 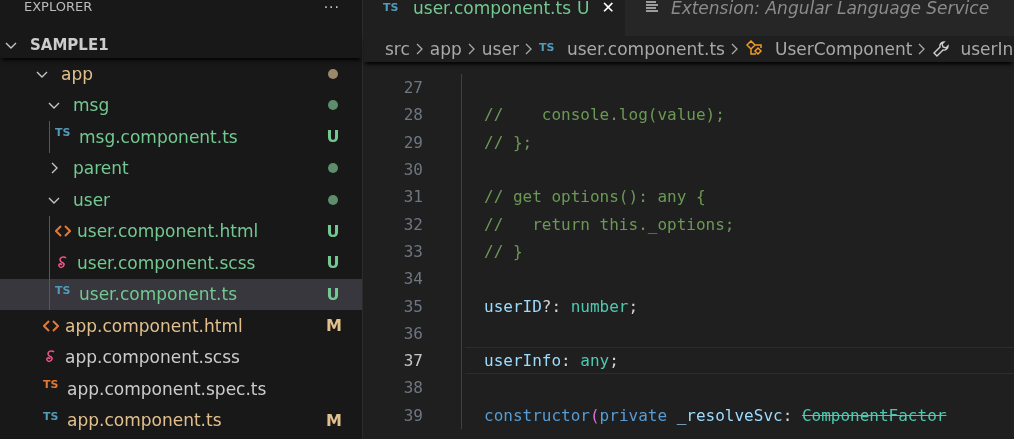 I want to click on file-item: TS app.component.spec.ts, so click(x=181, y=389).